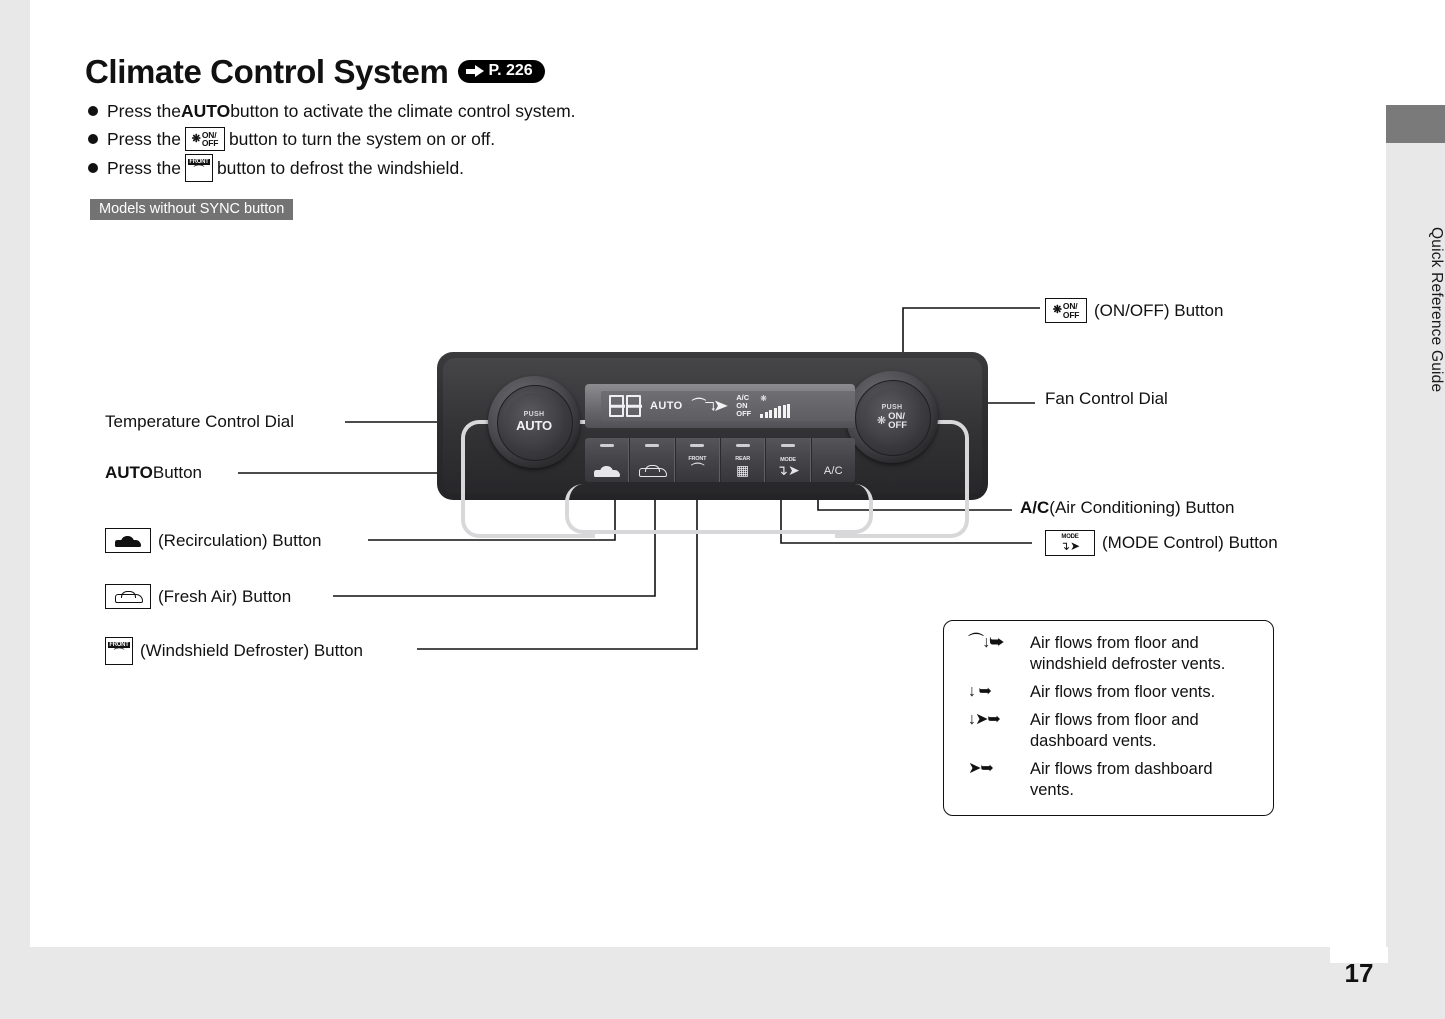 The height and width of the screenshot is (1019, 1445). I want to click on instruction-onoff-before: Press the, so click(144, 139).